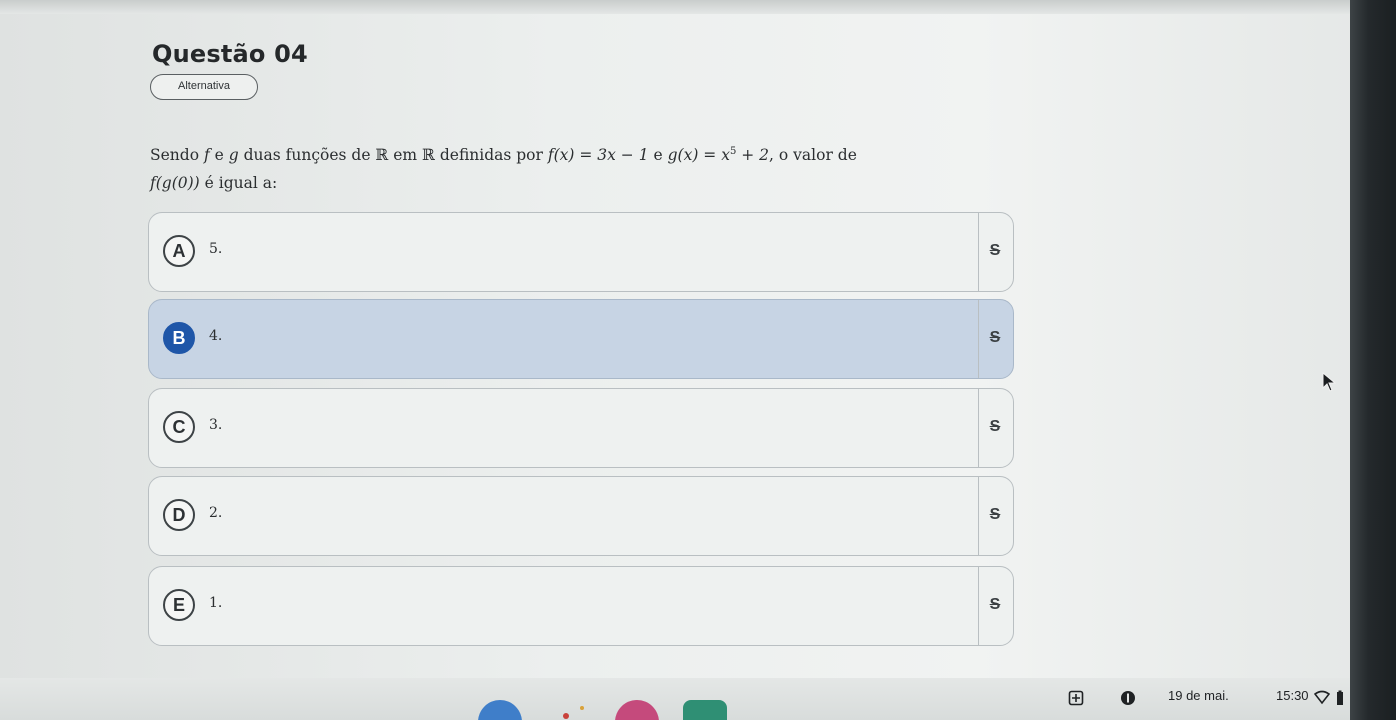 This screenshot has height=720, width=1396. What do you see at coordinates (179, 251) in the screenshot?
I see `option-letter-a: A` at bounding box center [179, 251].